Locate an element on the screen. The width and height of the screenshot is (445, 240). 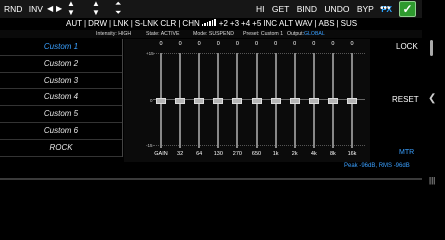
divider is located at coordinates (211, 179).